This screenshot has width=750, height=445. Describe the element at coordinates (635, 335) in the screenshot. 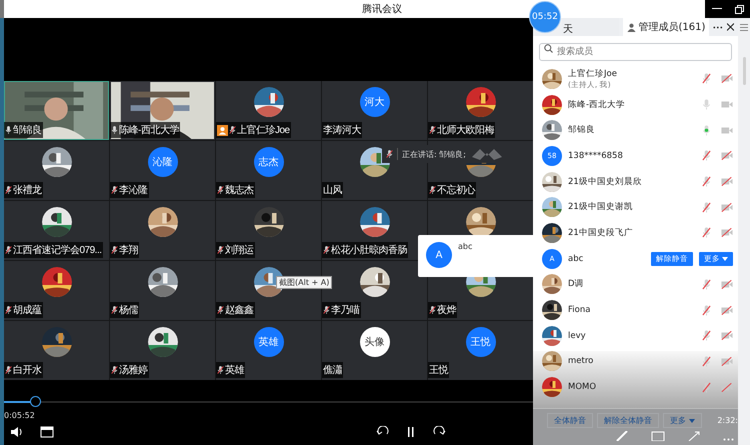

I see `member-row: levy` at that location.